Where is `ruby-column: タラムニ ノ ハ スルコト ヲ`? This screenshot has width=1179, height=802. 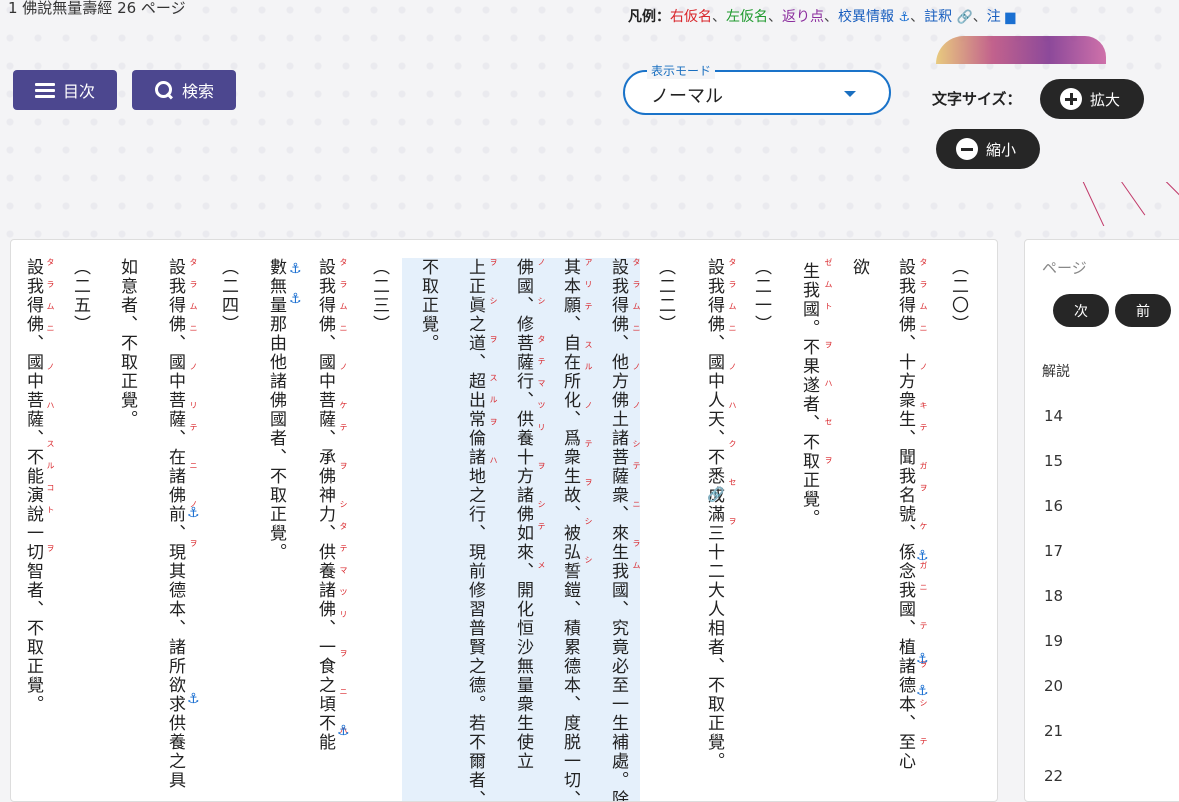
ruby-column: タラムニ ノ ハ スルコト ヲ is located at coordinates (50, 412).